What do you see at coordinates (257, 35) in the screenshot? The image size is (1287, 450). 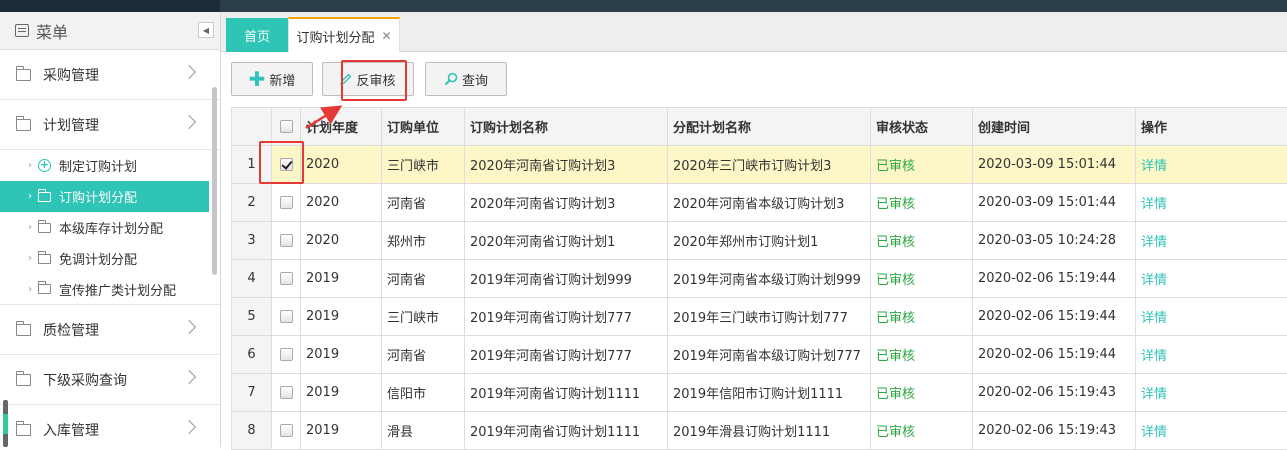 I see `tab-home: 首页` at bounding box center [257, 35].